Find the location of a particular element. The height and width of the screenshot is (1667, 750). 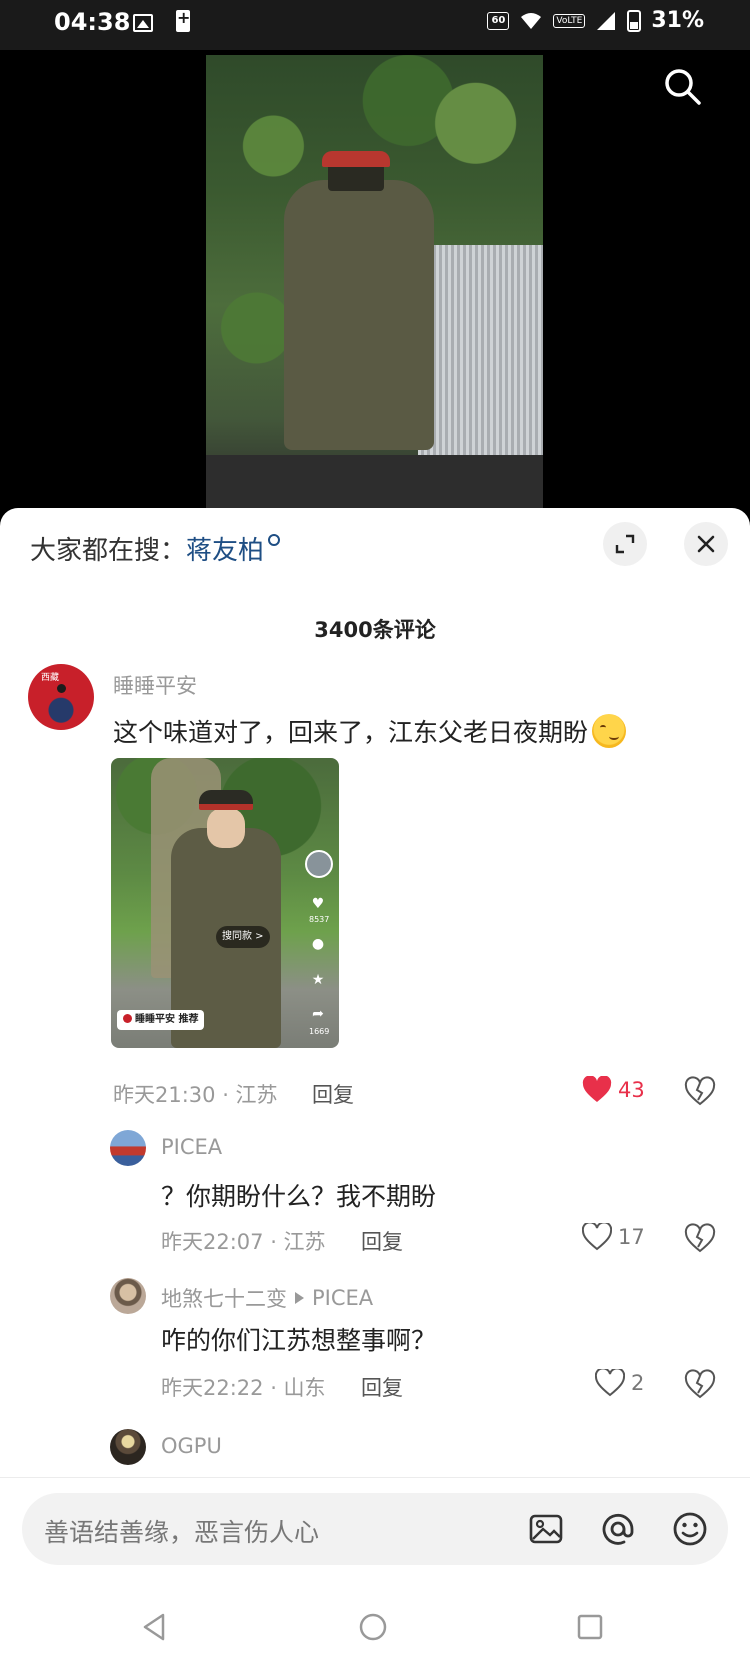

image-heart-icon: ♥ is located at coordinates (318, 904).